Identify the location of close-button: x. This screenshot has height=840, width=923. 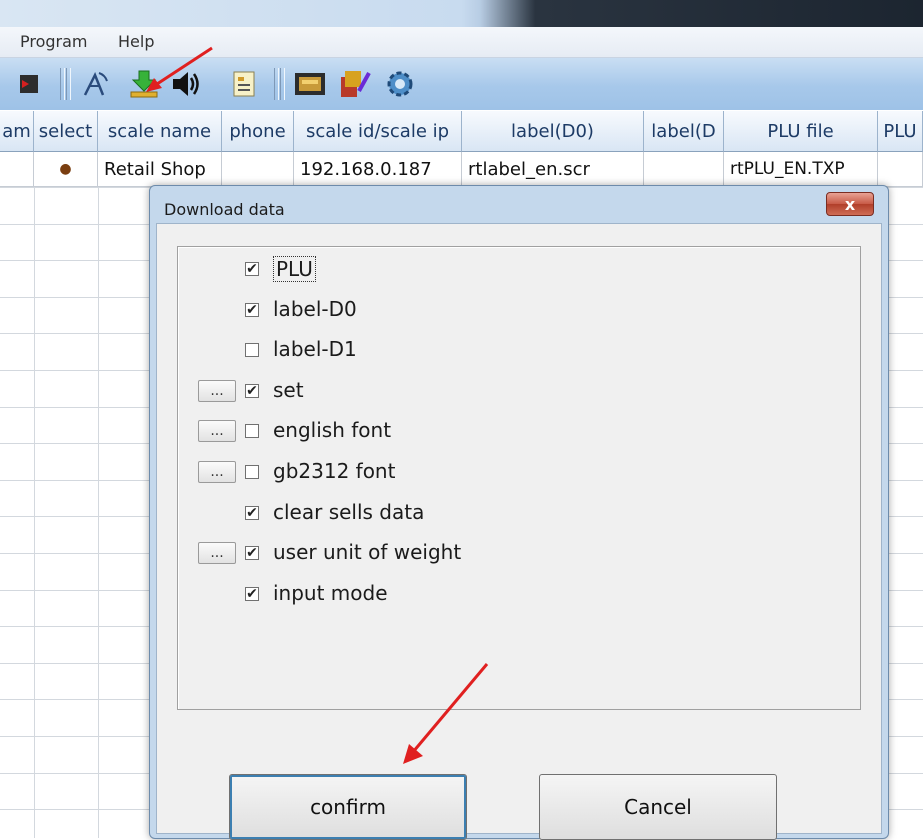
(850, 204).